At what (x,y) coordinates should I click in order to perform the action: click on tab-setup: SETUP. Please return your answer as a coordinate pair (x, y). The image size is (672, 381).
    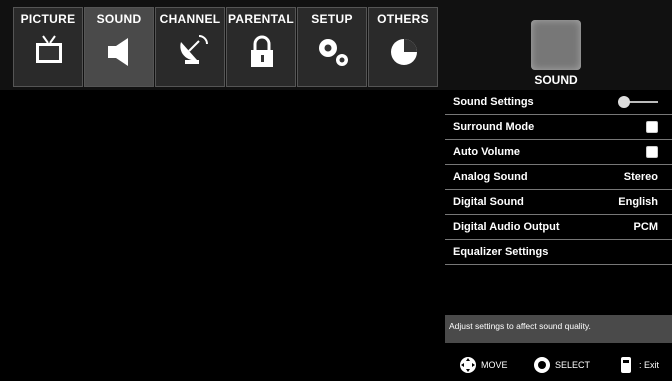
    Looking at the image, I should click on (332, 47).